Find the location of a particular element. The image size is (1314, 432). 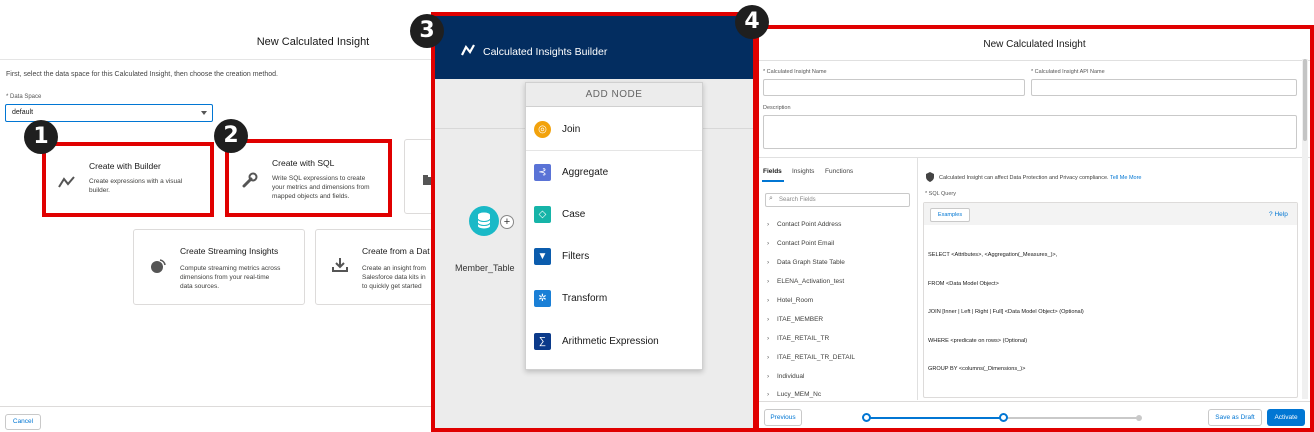

help-link: ? Help is located at coordinates (1278, 214).